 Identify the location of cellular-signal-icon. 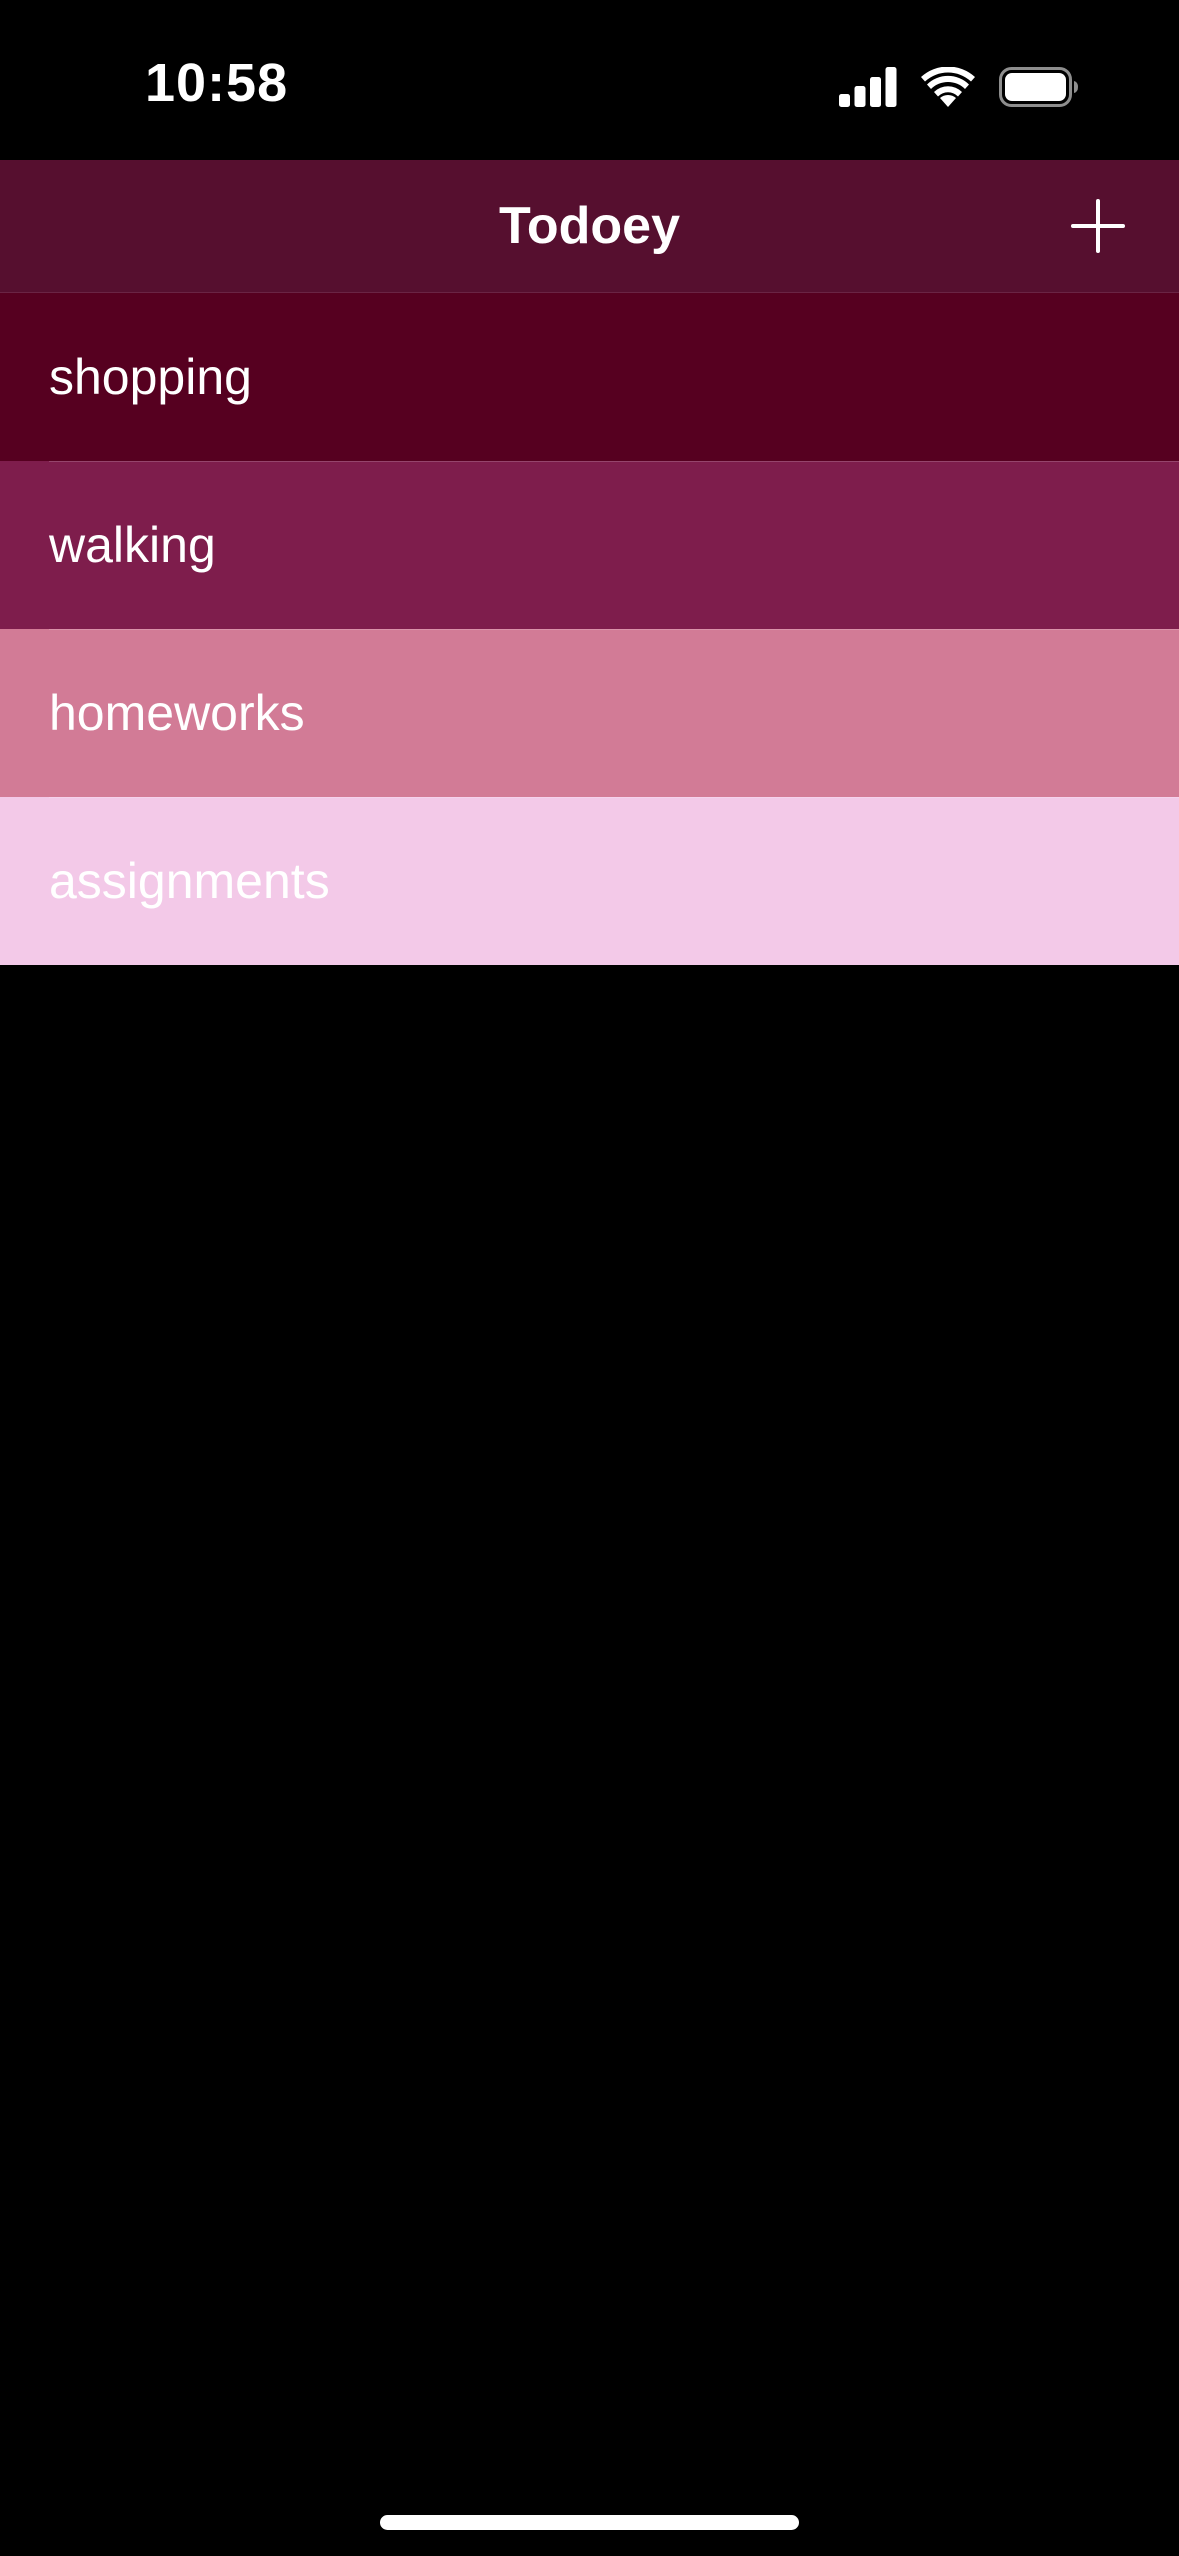
(868, 87).